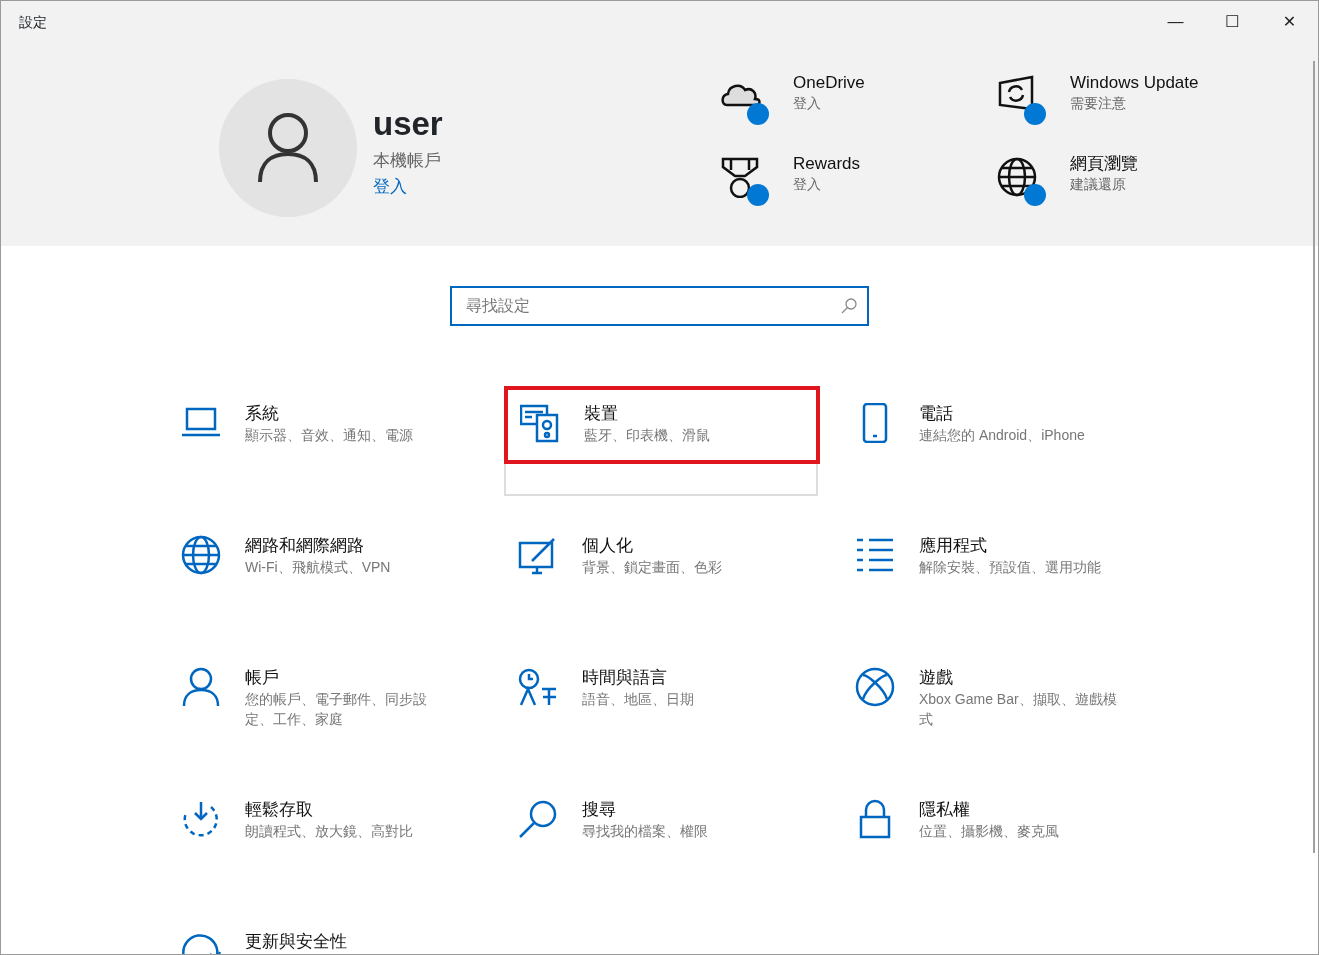 The height and width of the screenshot is (955, 1319). What do you see at coordinates (336, 710) in the screenshot?
I see `category-description: 您的帳戶、電子郵件、同步設定、工作、家庭` at bounding box center [336, 710].